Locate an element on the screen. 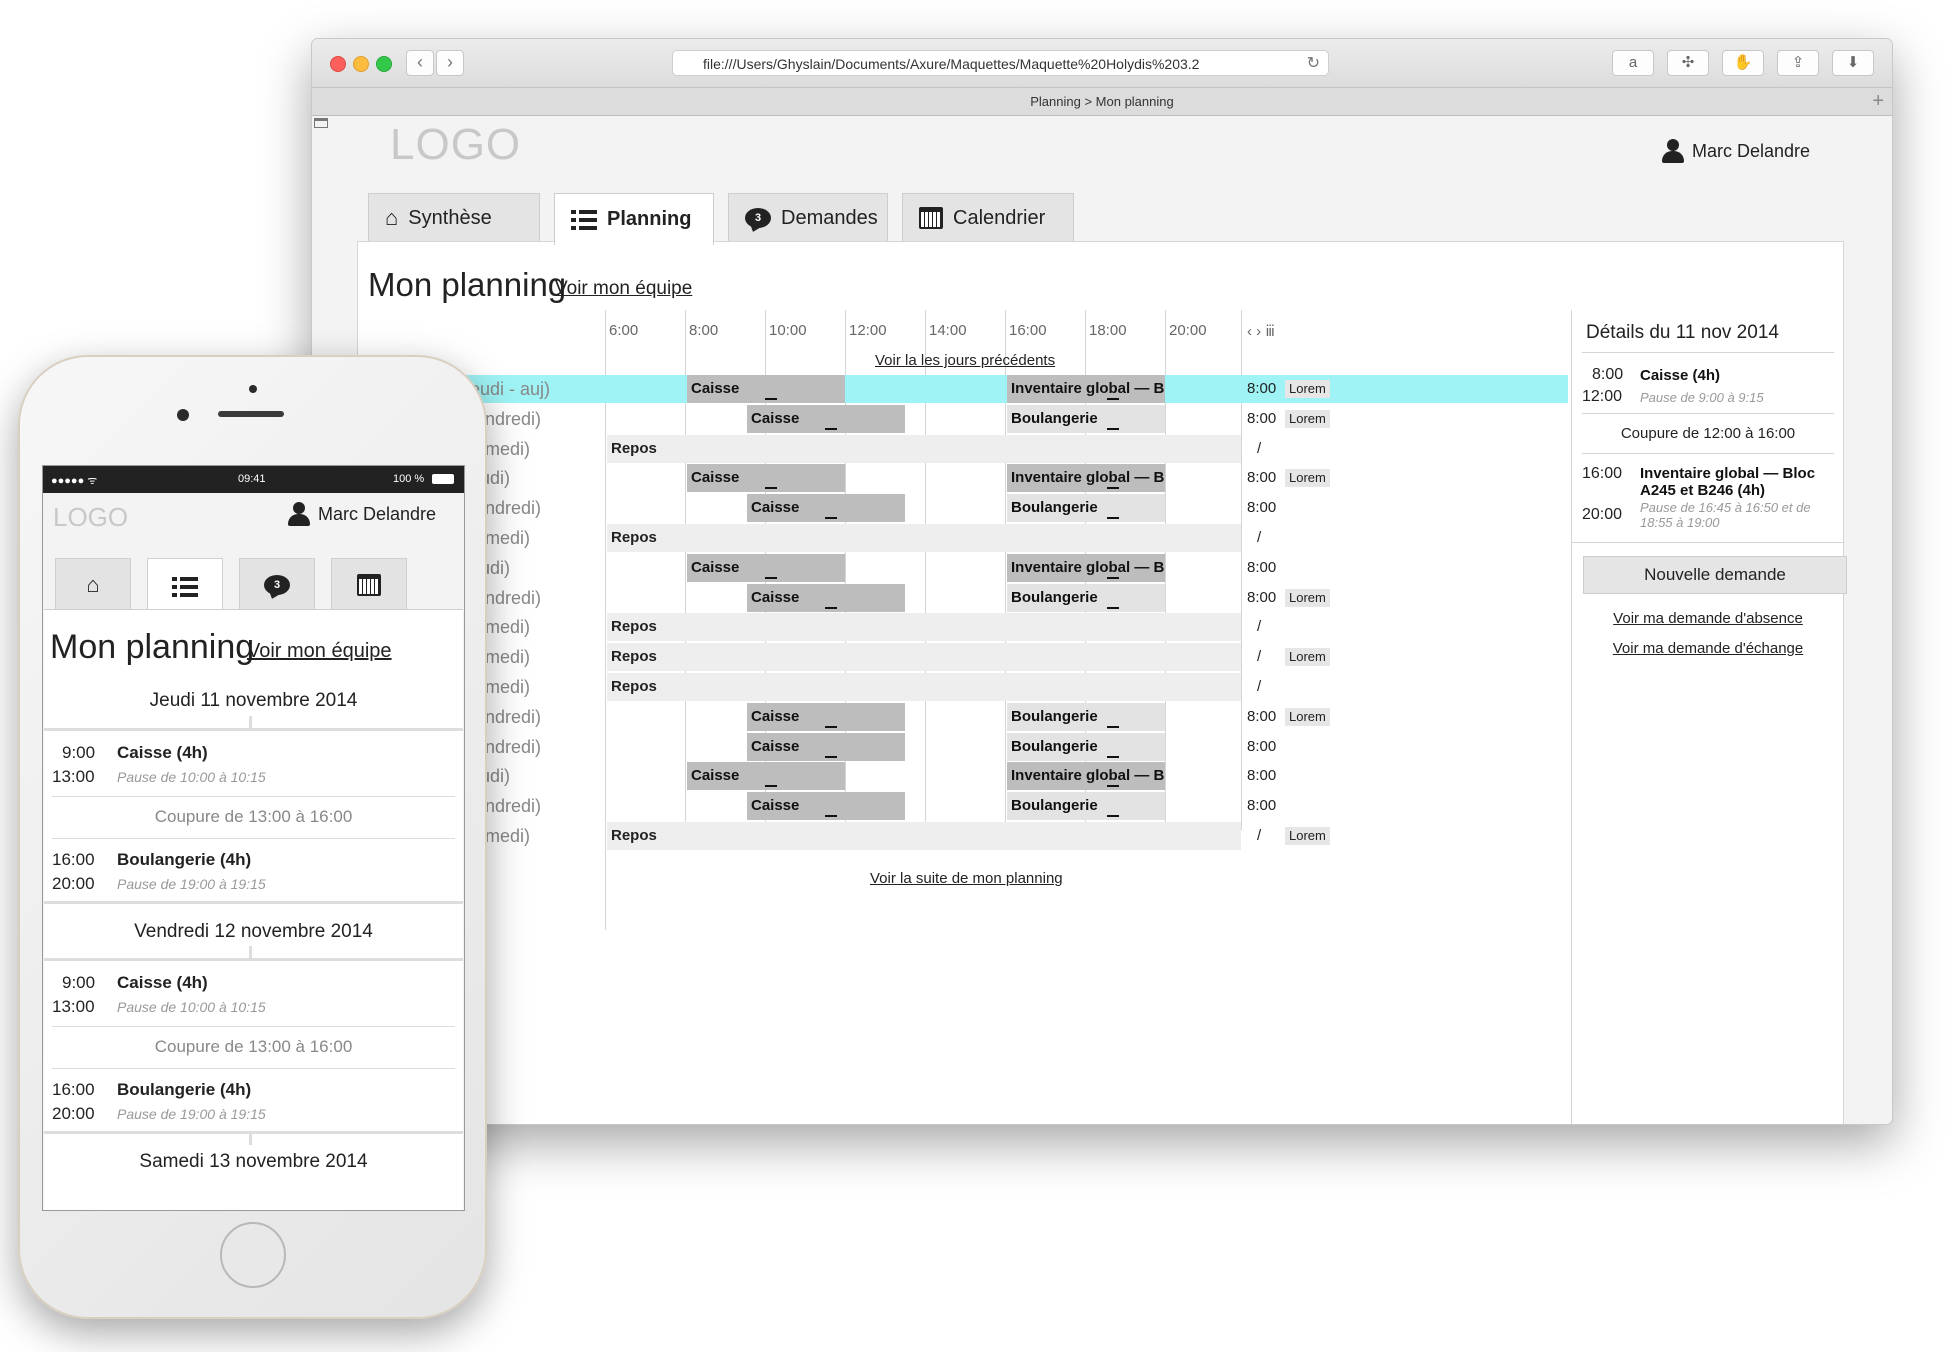 The height and width of the screenshot is (1352, 1958). list-icon is located at coordinates (185, 586).